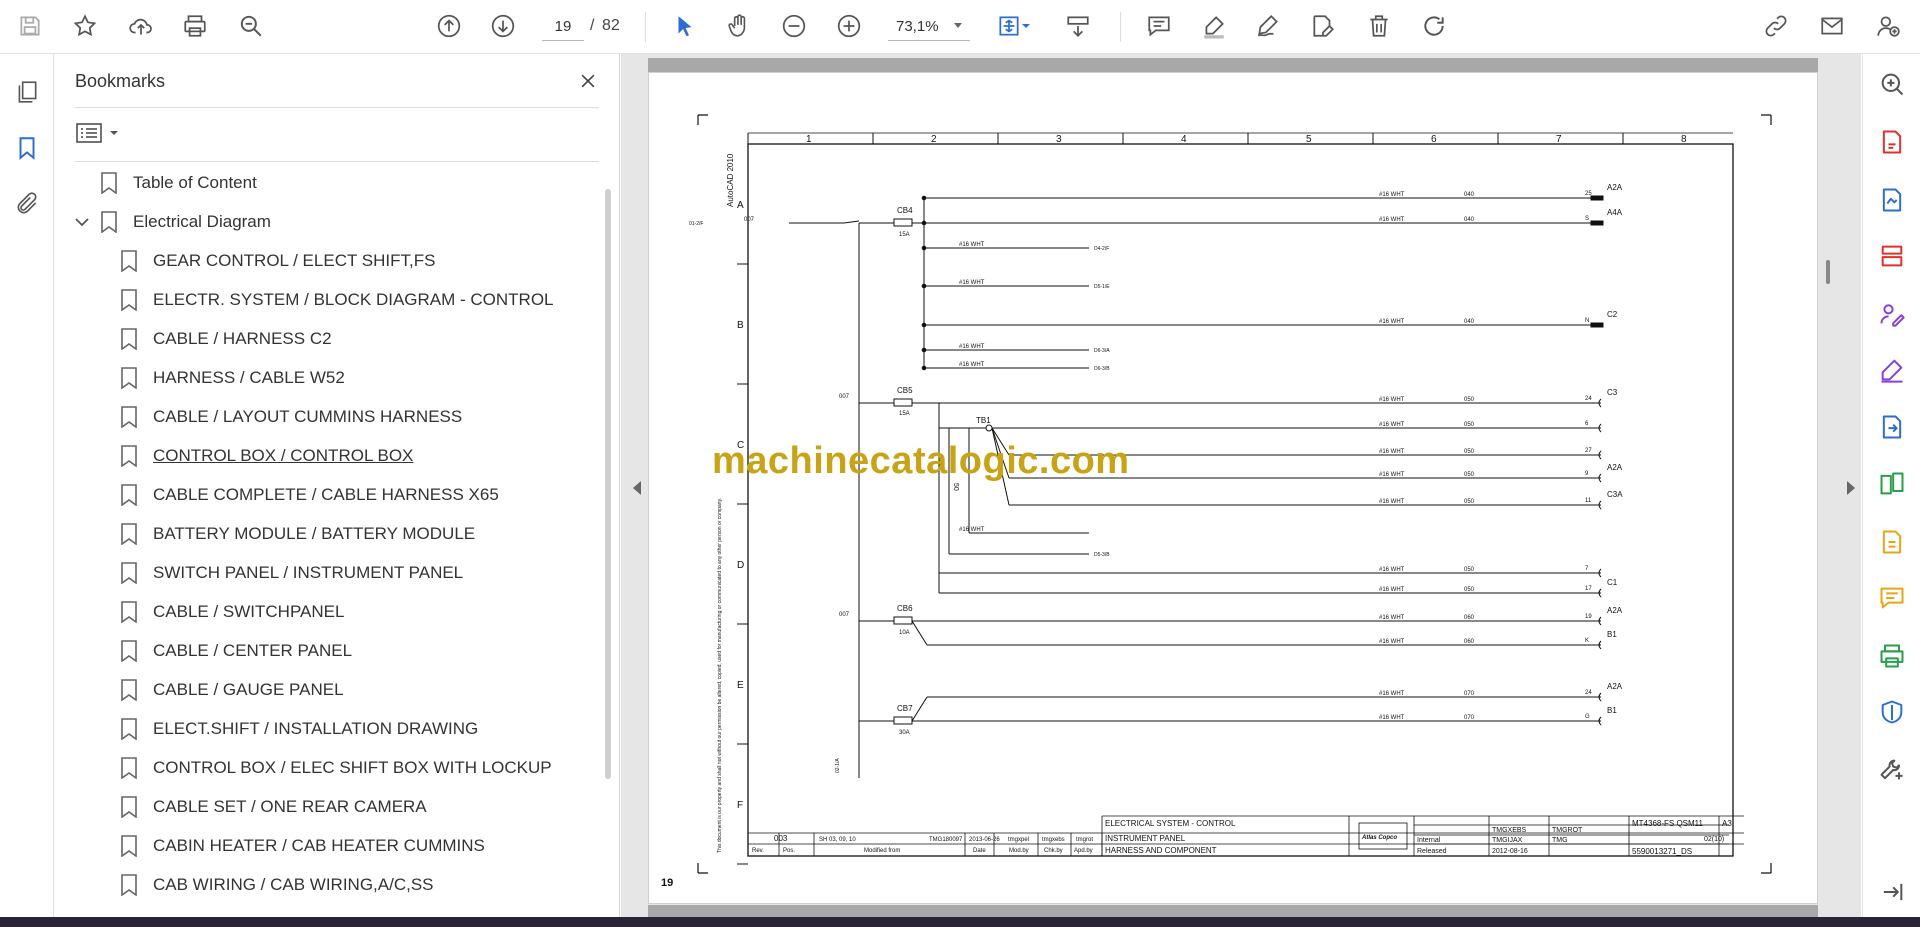  Describe the element at coordinates (1892, 84) in the screenshot. I see `zoom-tool-icon` at that location.